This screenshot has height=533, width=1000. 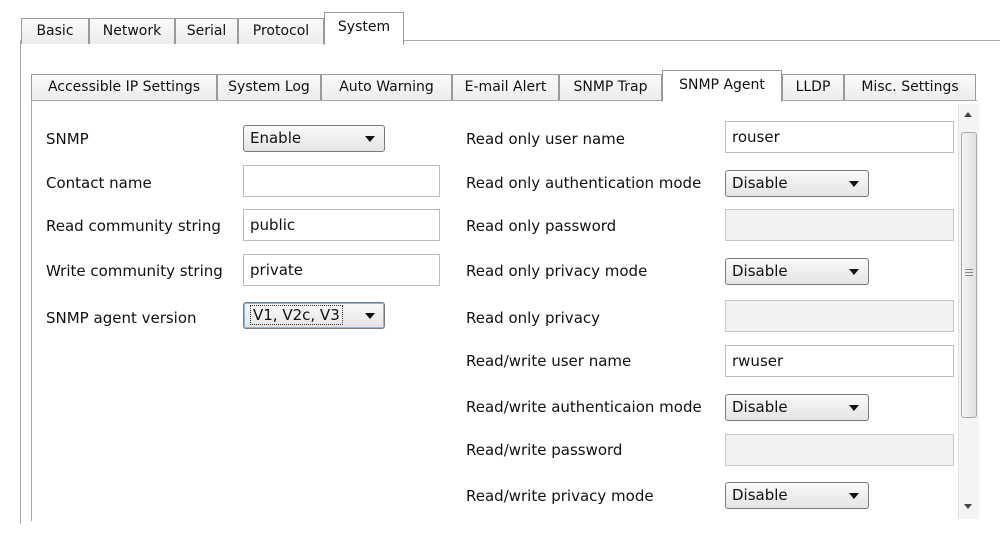 What do you see at coordinates (341, 225) in the screenshot?
I see `read-community-input: public` at bounding box center [341, 225].